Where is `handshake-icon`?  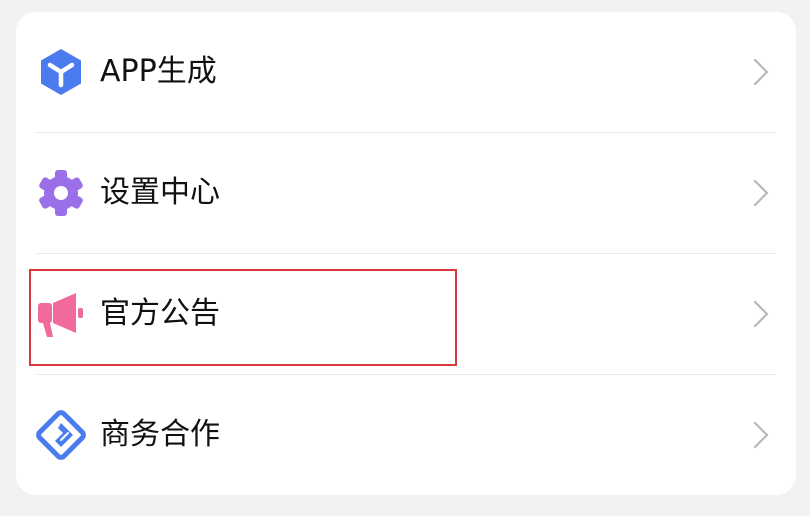
handshake-icon is located at coordinates (61, 435).